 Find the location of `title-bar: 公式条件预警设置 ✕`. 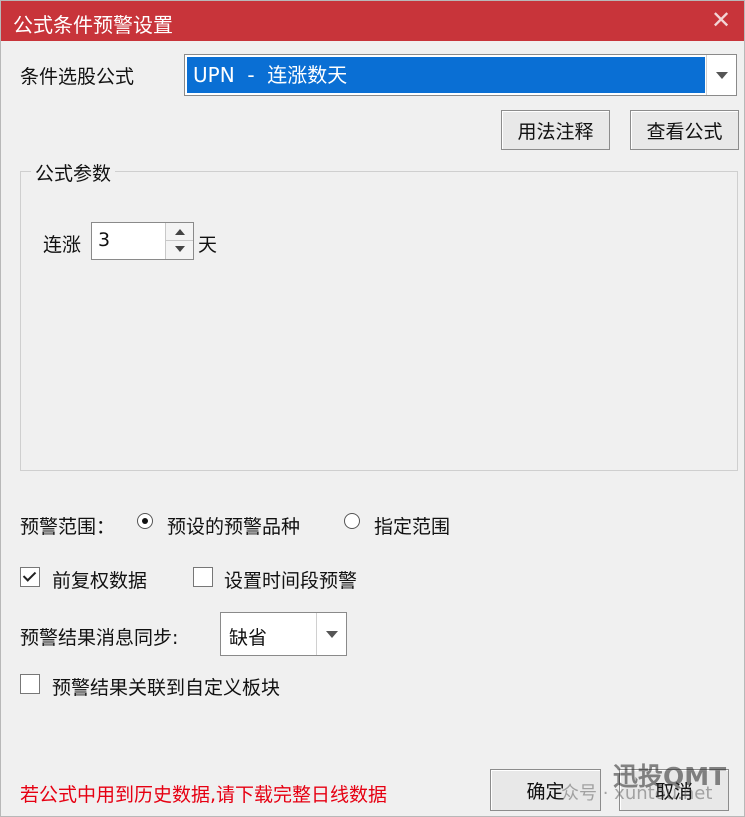

title-bar: 公式条件预警设置 ✕ is located at coordinates (372, 21).